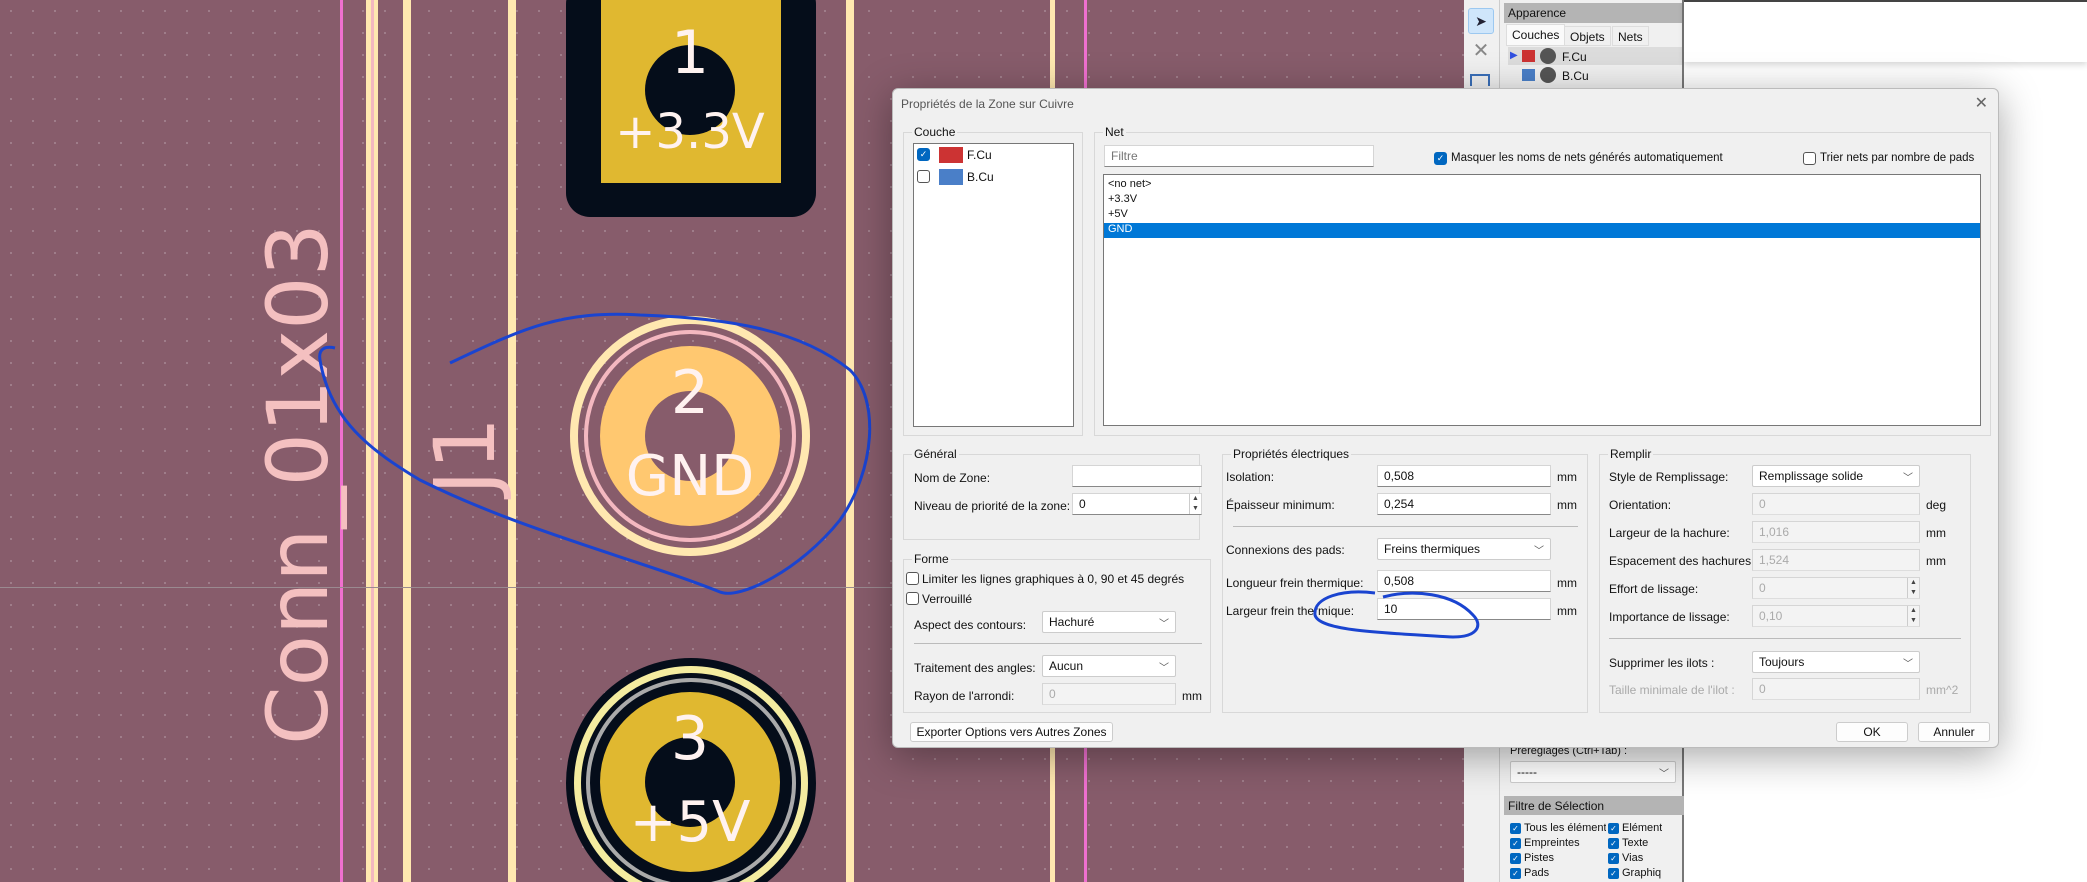  What do you see at coordinates (1574, 57) in the screenshot?
I see `layer-name: F.Cu` at bounding box center [1574, 57].